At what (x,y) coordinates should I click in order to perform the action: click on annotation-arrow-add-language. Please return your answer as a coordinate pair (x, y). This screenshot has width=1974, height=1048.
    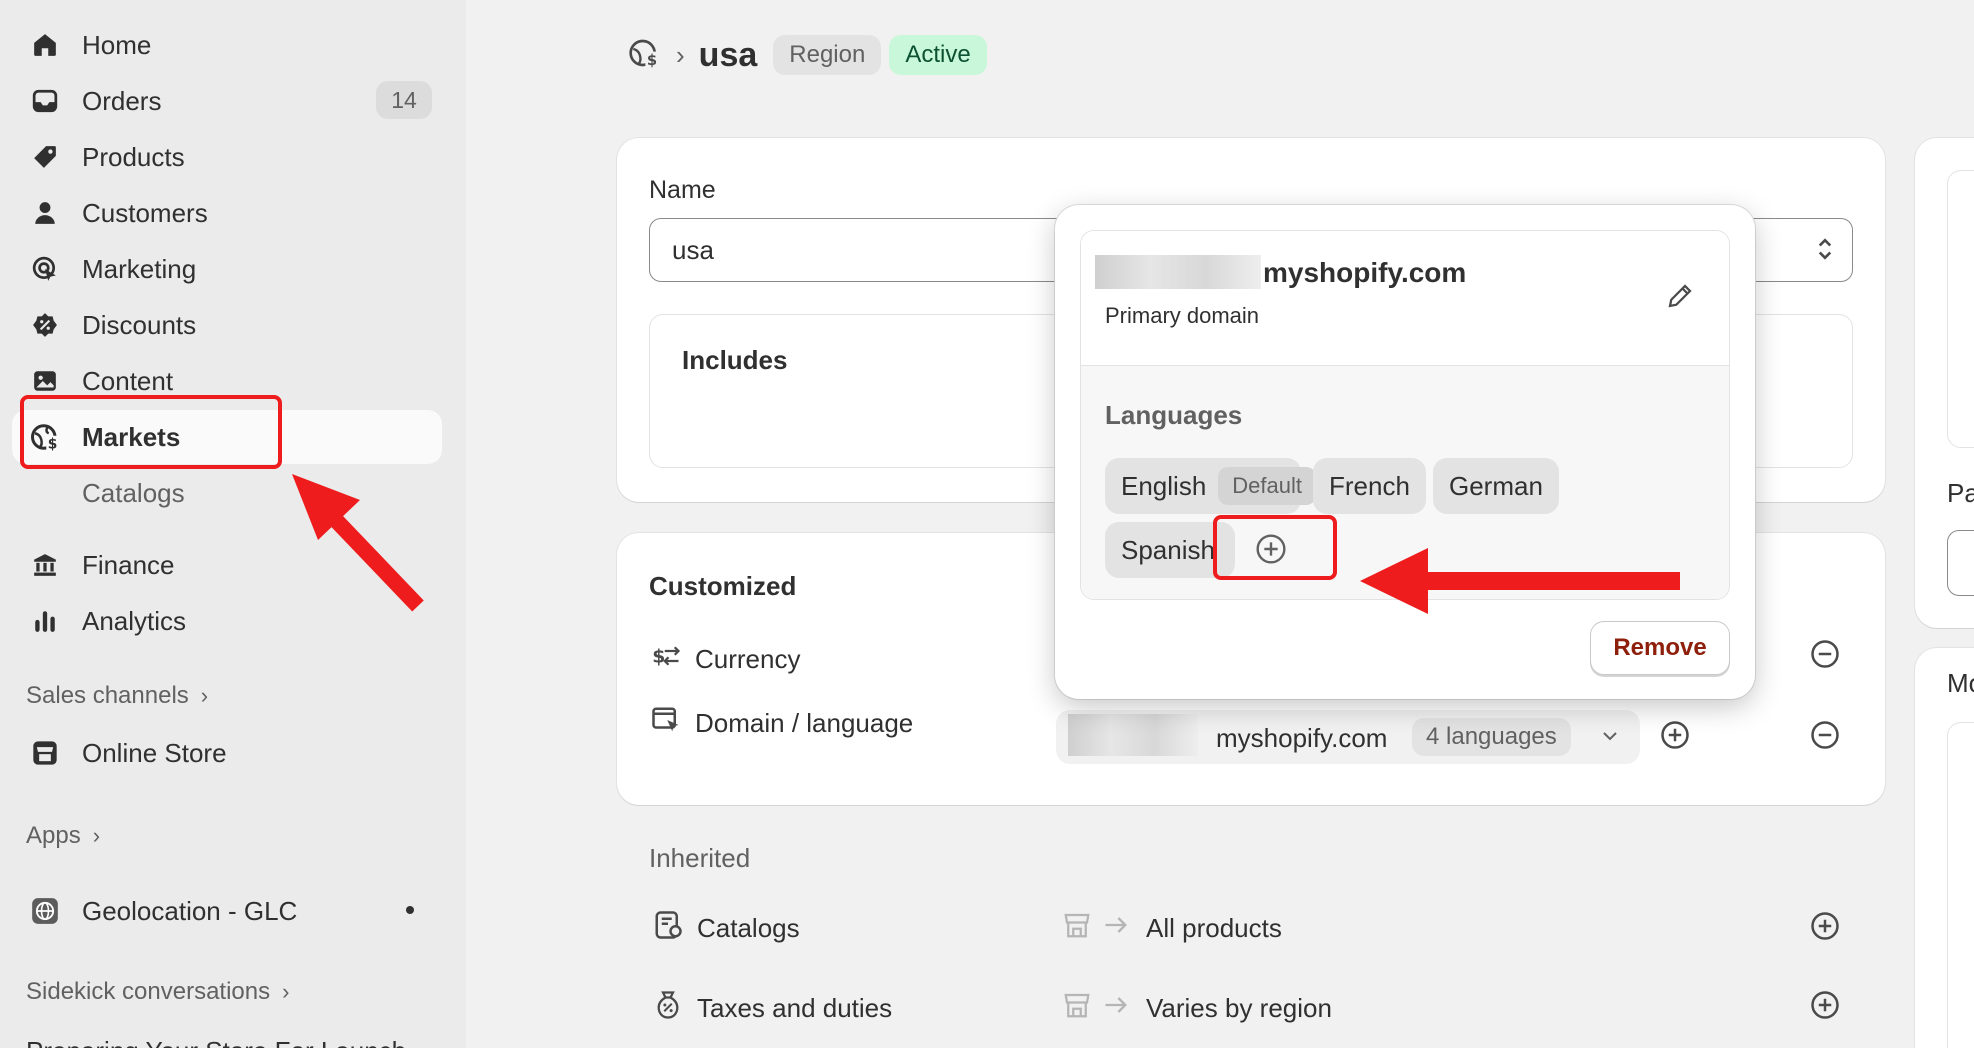
    Looking at the image, I should click on (1520, 581).